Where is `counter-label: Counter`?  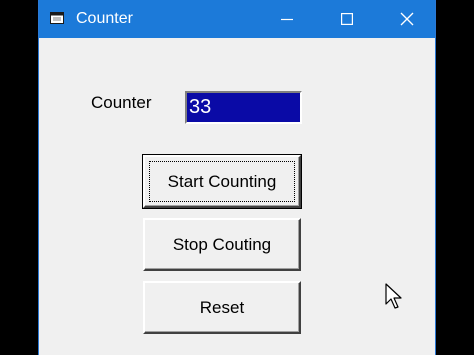
counter-label: Counter is located at coordinates (121, 102).